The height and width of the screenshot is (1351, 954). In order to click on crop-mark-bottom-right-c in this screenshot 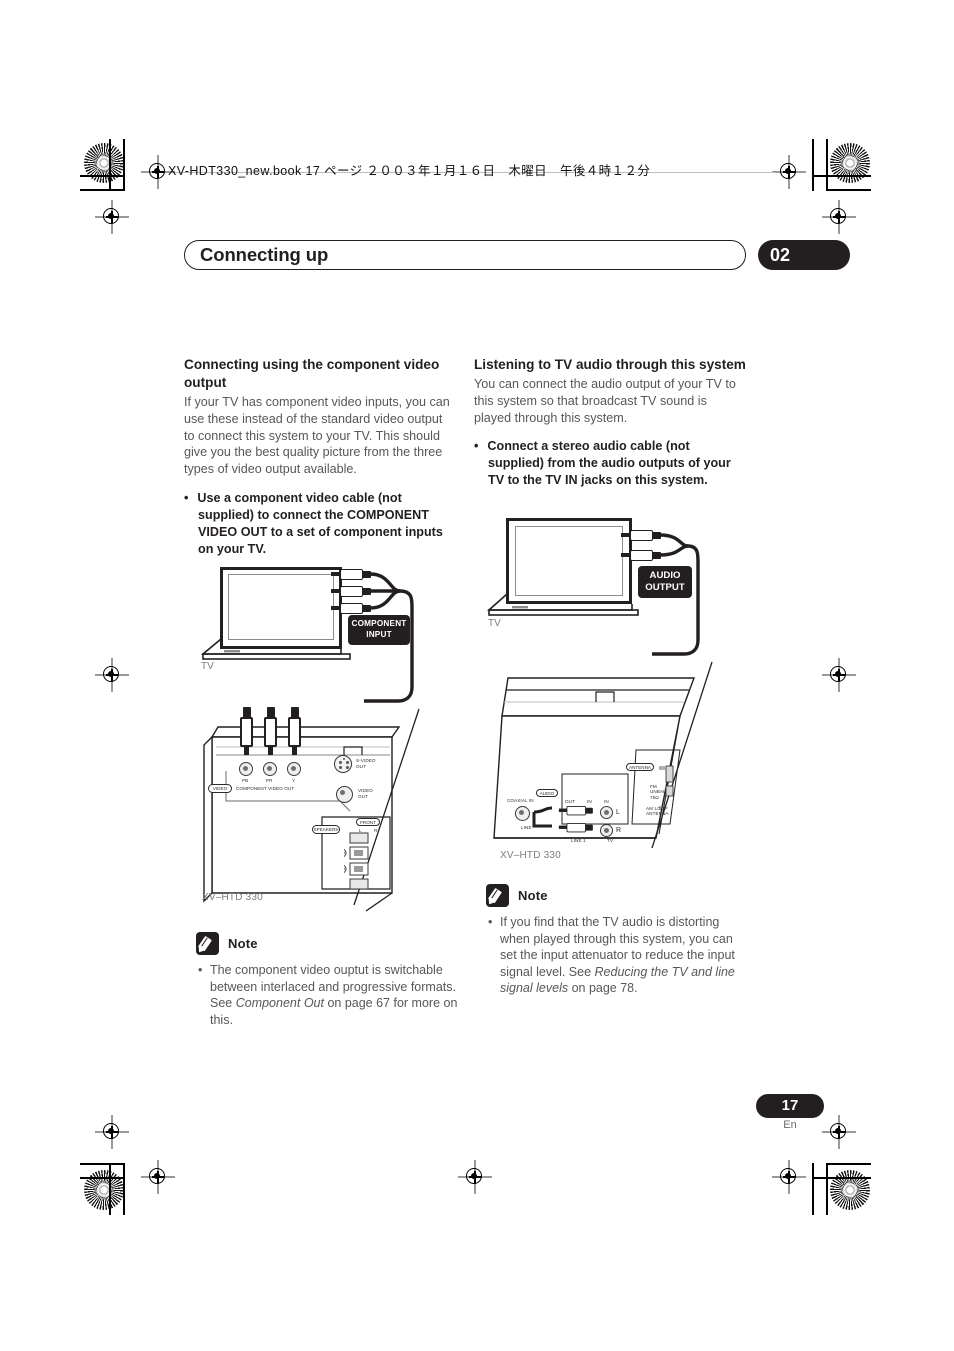, I will do `click(848, 1164)`.